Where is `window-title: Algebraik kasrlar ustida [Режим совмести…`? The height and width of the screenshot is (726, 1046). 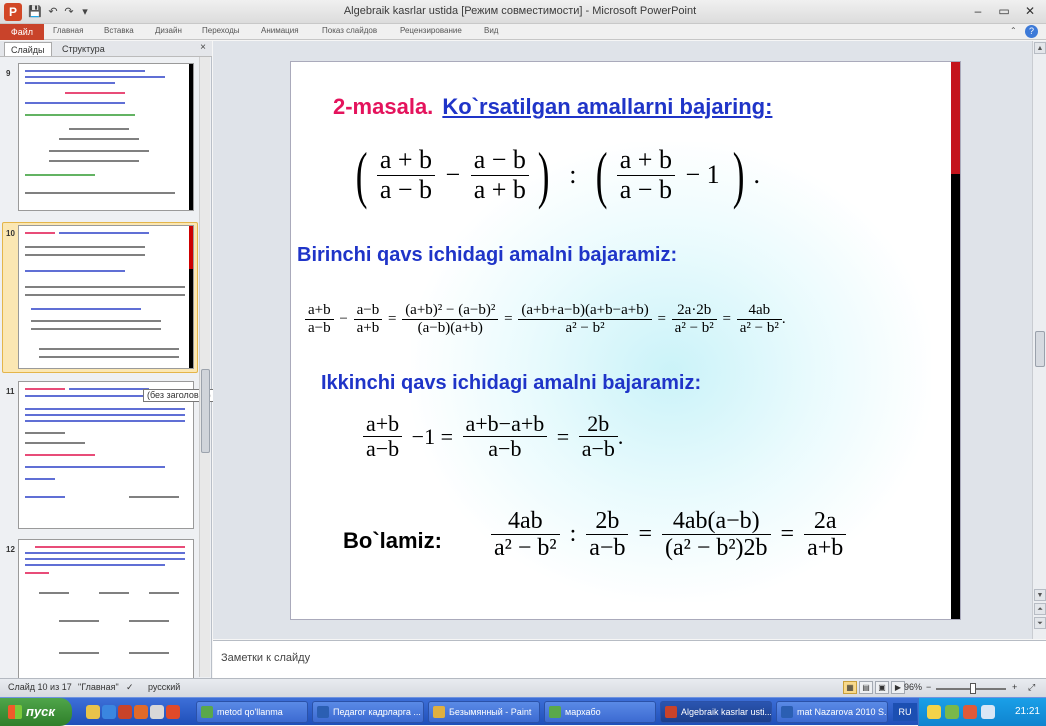
window-title: Algebraik kasrlar ustida [Режим совмести… is located at coordinates (520, 11).